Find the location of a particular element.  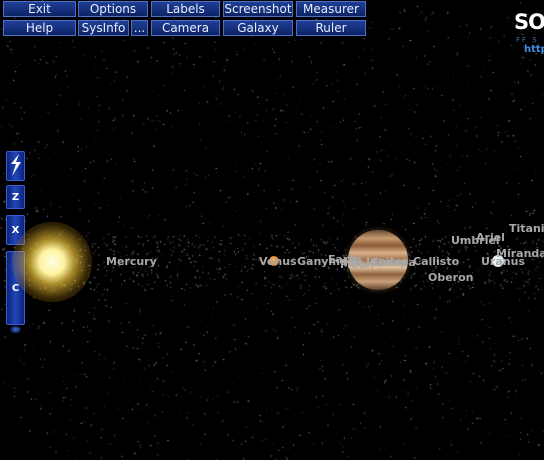

label-mercury: Mercury is located at coordinates (131, 261).